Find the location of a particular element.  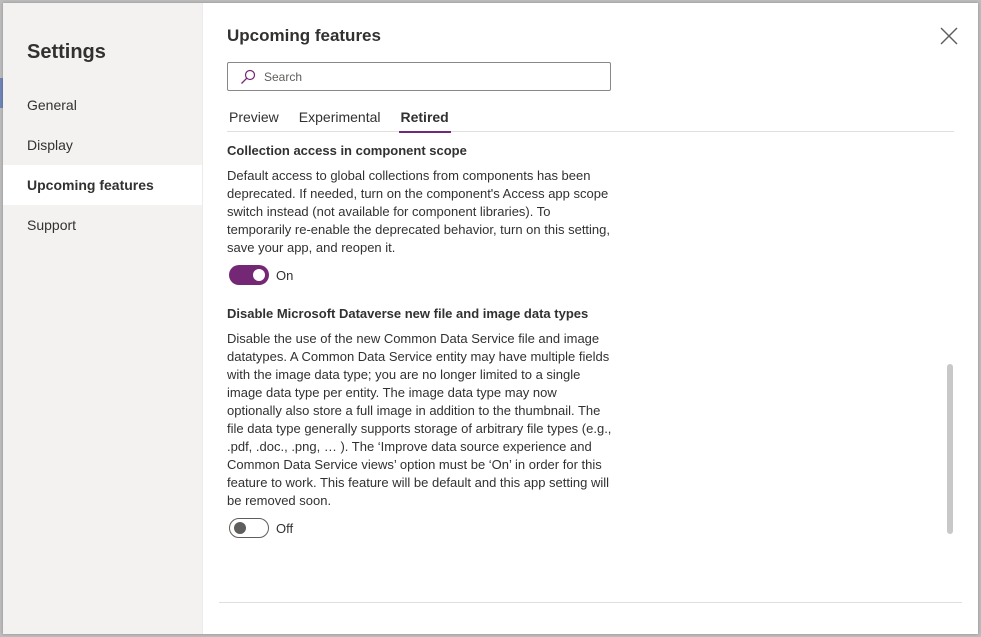

toggle-label: Off is located at coordinates (285, 528).